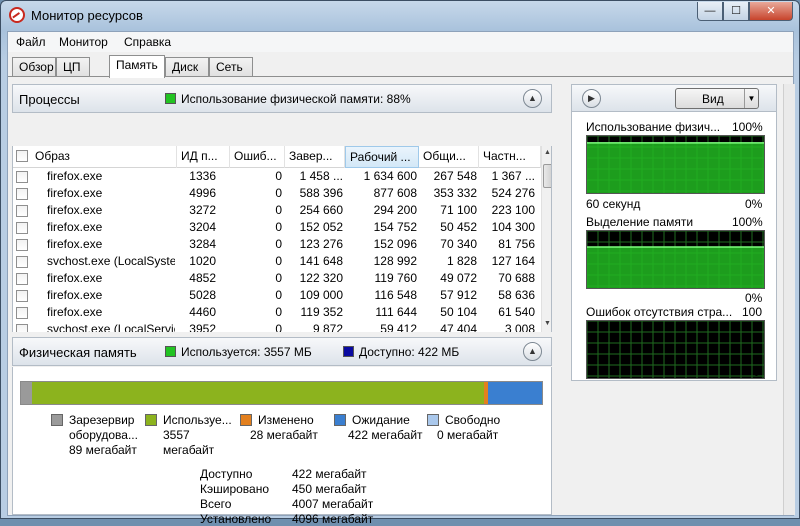 This screenshot has width=800, height=526. I want to click on cell-image: firefox.exe, so click(75, 312).